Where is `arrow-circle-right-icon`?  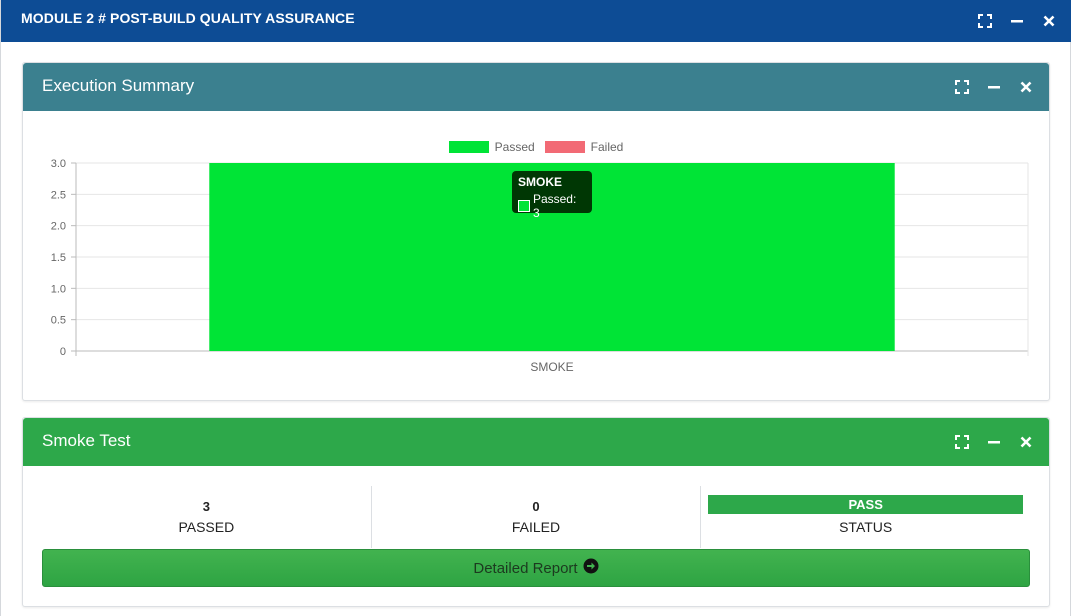
arrow-circle-right-icon is located at coordinates (591, 568).